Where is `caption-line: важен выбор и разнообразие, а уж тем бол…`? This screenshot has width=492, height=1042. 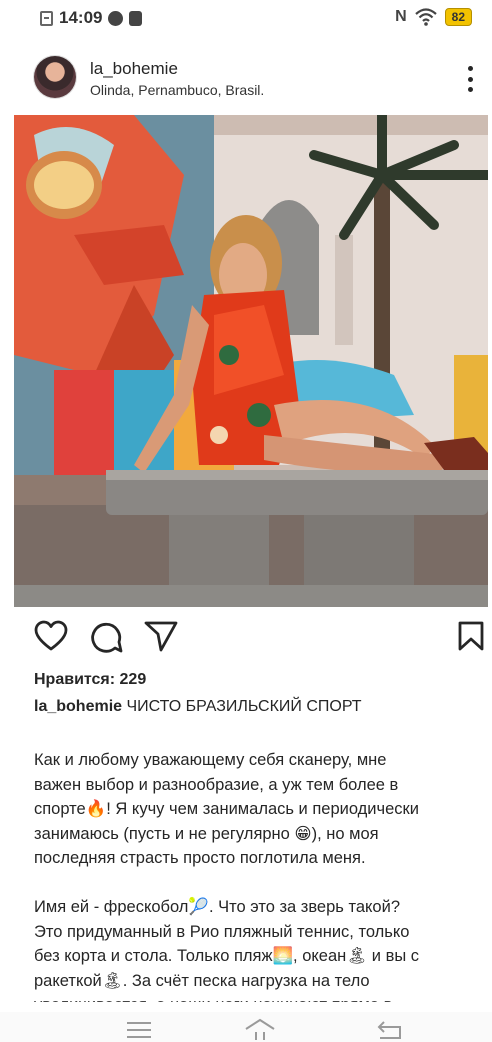 caption-line: важен выбор и разнообразие, а уж тем бол… is located at coordinates (216, 784).